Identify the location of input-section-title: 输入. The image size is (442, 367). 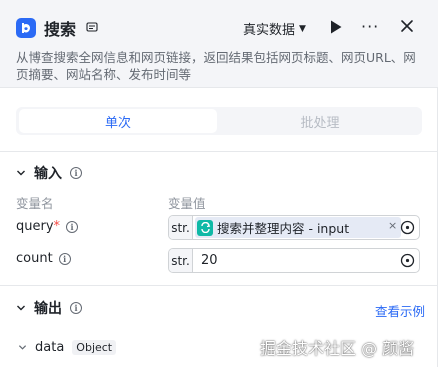
(48, 174).